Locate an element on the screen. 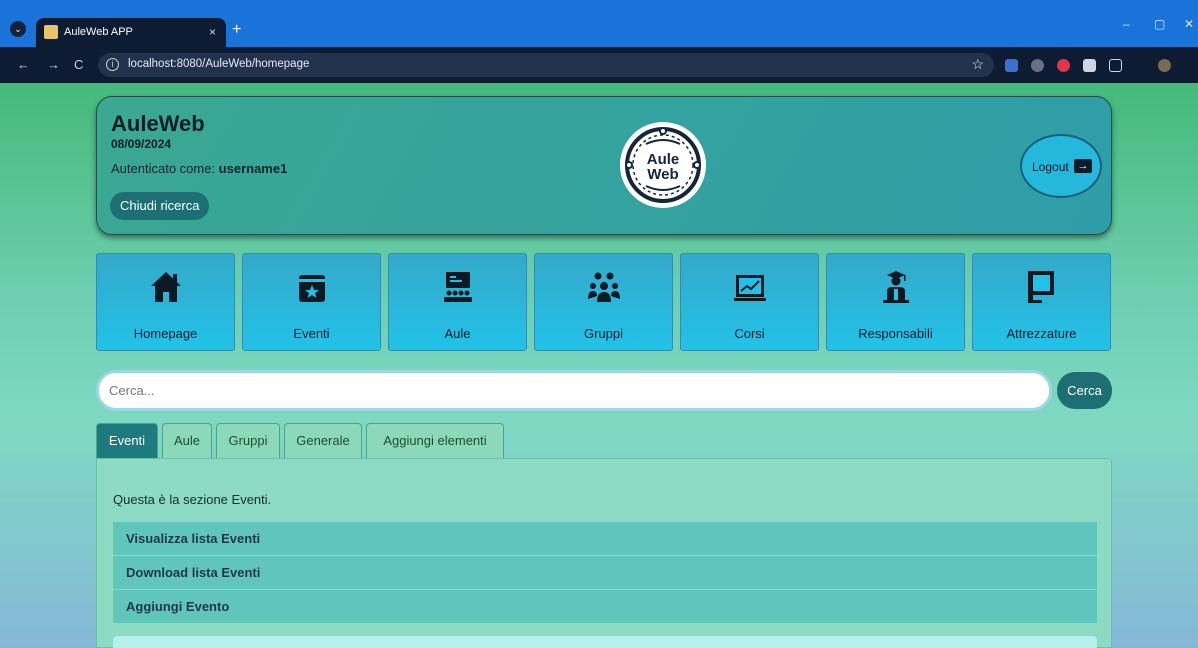  tab-generale: Generale is located at coordinates (323, 440).